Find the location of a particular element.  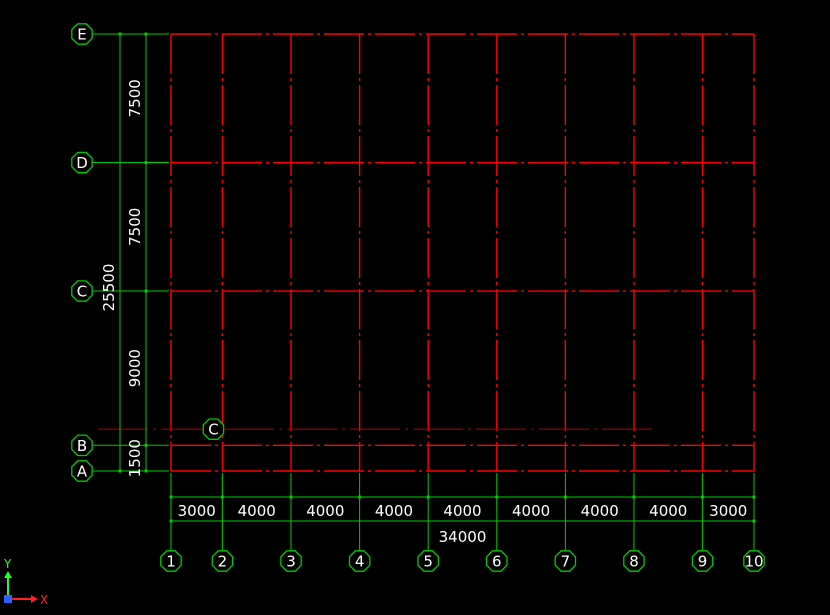

axis-6-label: 6 is located at coordinates (497, 562).